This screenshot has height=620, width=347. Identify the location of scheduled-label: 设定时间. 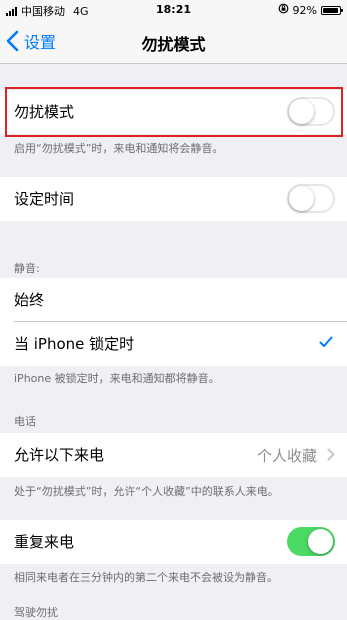
(44, 199).